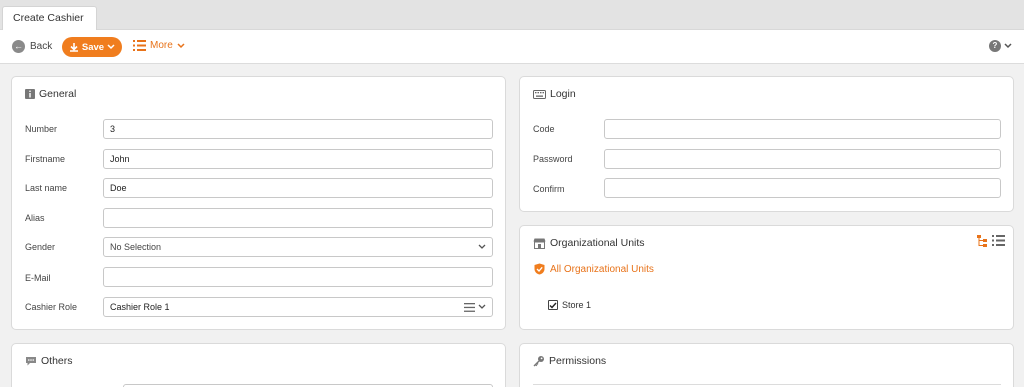 The image size is (1024, 387). What do you see at coordinates (549, 189) in the screenshot?
I see `confirm-label: Confirm` at bounding box center [549, 189].